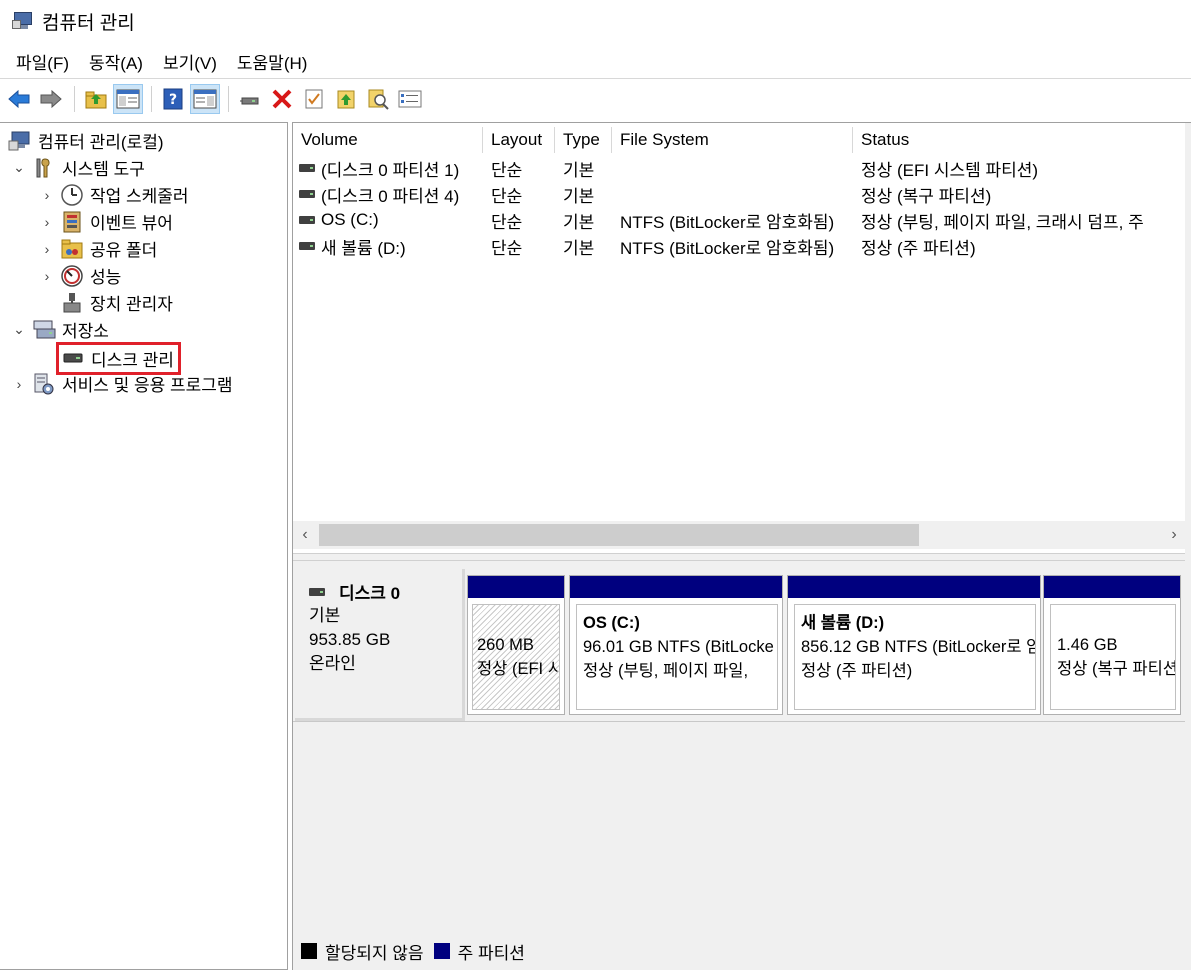 This screenshot has width=1191, height=970. Describe the element at coordinates (88, 23) in the screenshot. I see `window-title: 컴퓨터 관리` at that location.